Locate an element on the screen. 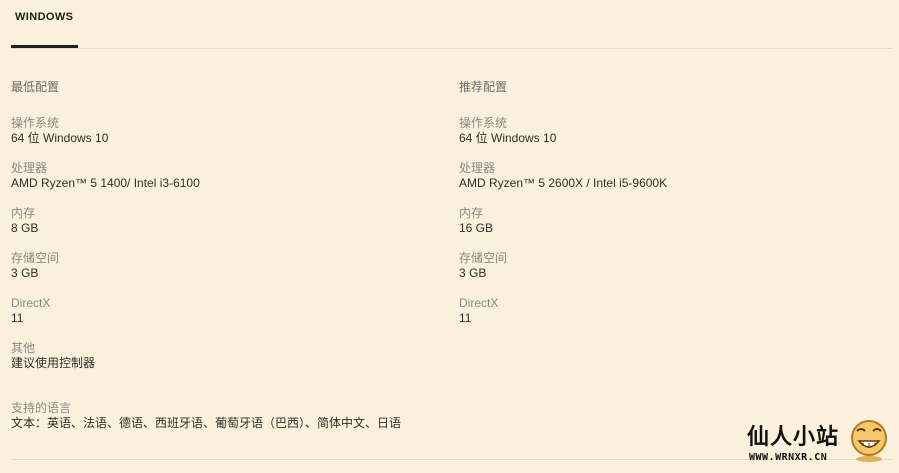 The width and height of the screenshot is (899, 473). languages-value: 文本：英语、法语、德语、西班牙语、葡萄牙语（巴西）、简体中文、日语 is located at coordinates (206, 423).